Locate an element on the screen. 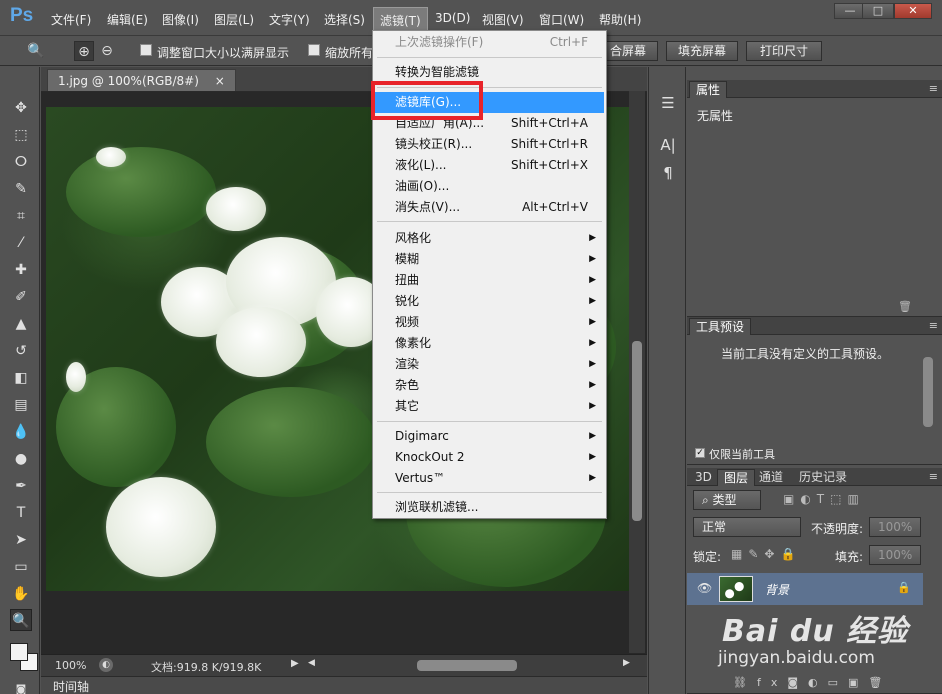 This screenshot has width=942, height=694. vertical-scrollbar is located at coordinates (637, 372).